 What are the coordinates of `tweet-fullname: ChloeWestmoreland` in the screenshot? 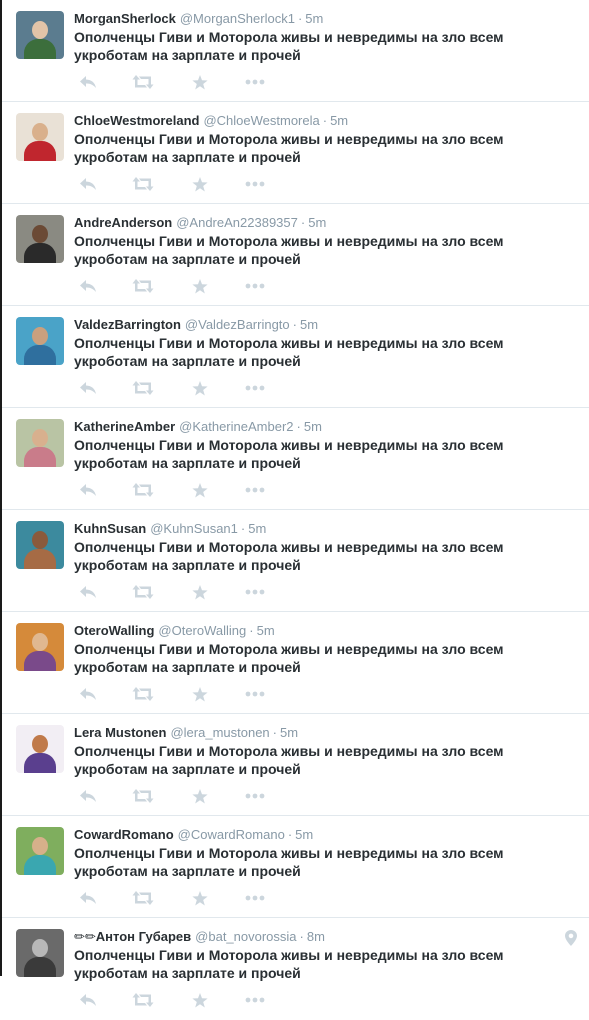 It's located at (136, 120).